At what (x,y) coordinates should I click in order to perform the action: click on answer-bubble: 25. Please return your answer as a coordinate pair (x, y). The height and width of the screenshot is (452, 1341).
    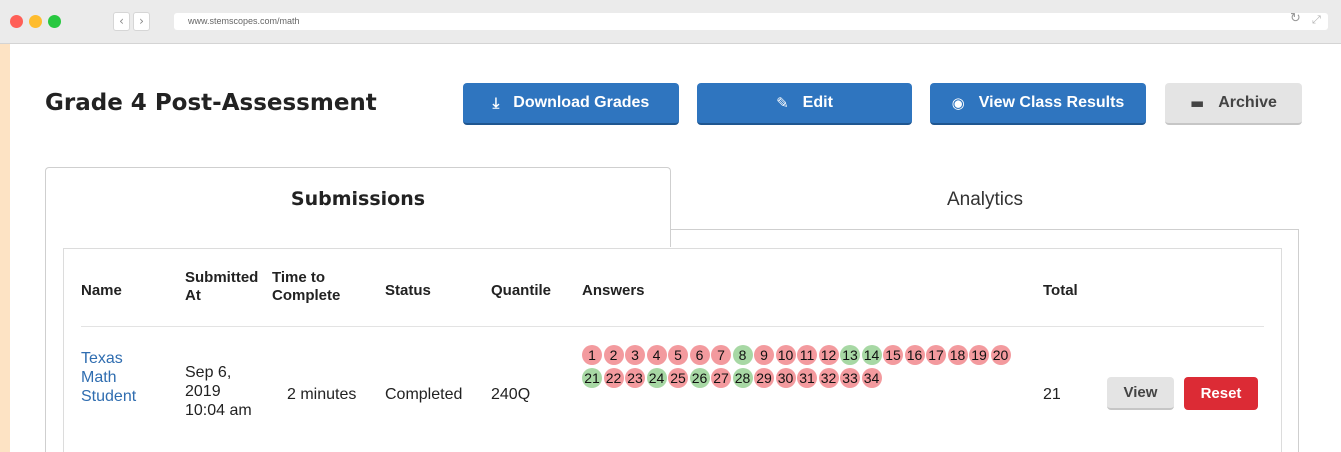
    Looking at the image, I should click on (678, 378).